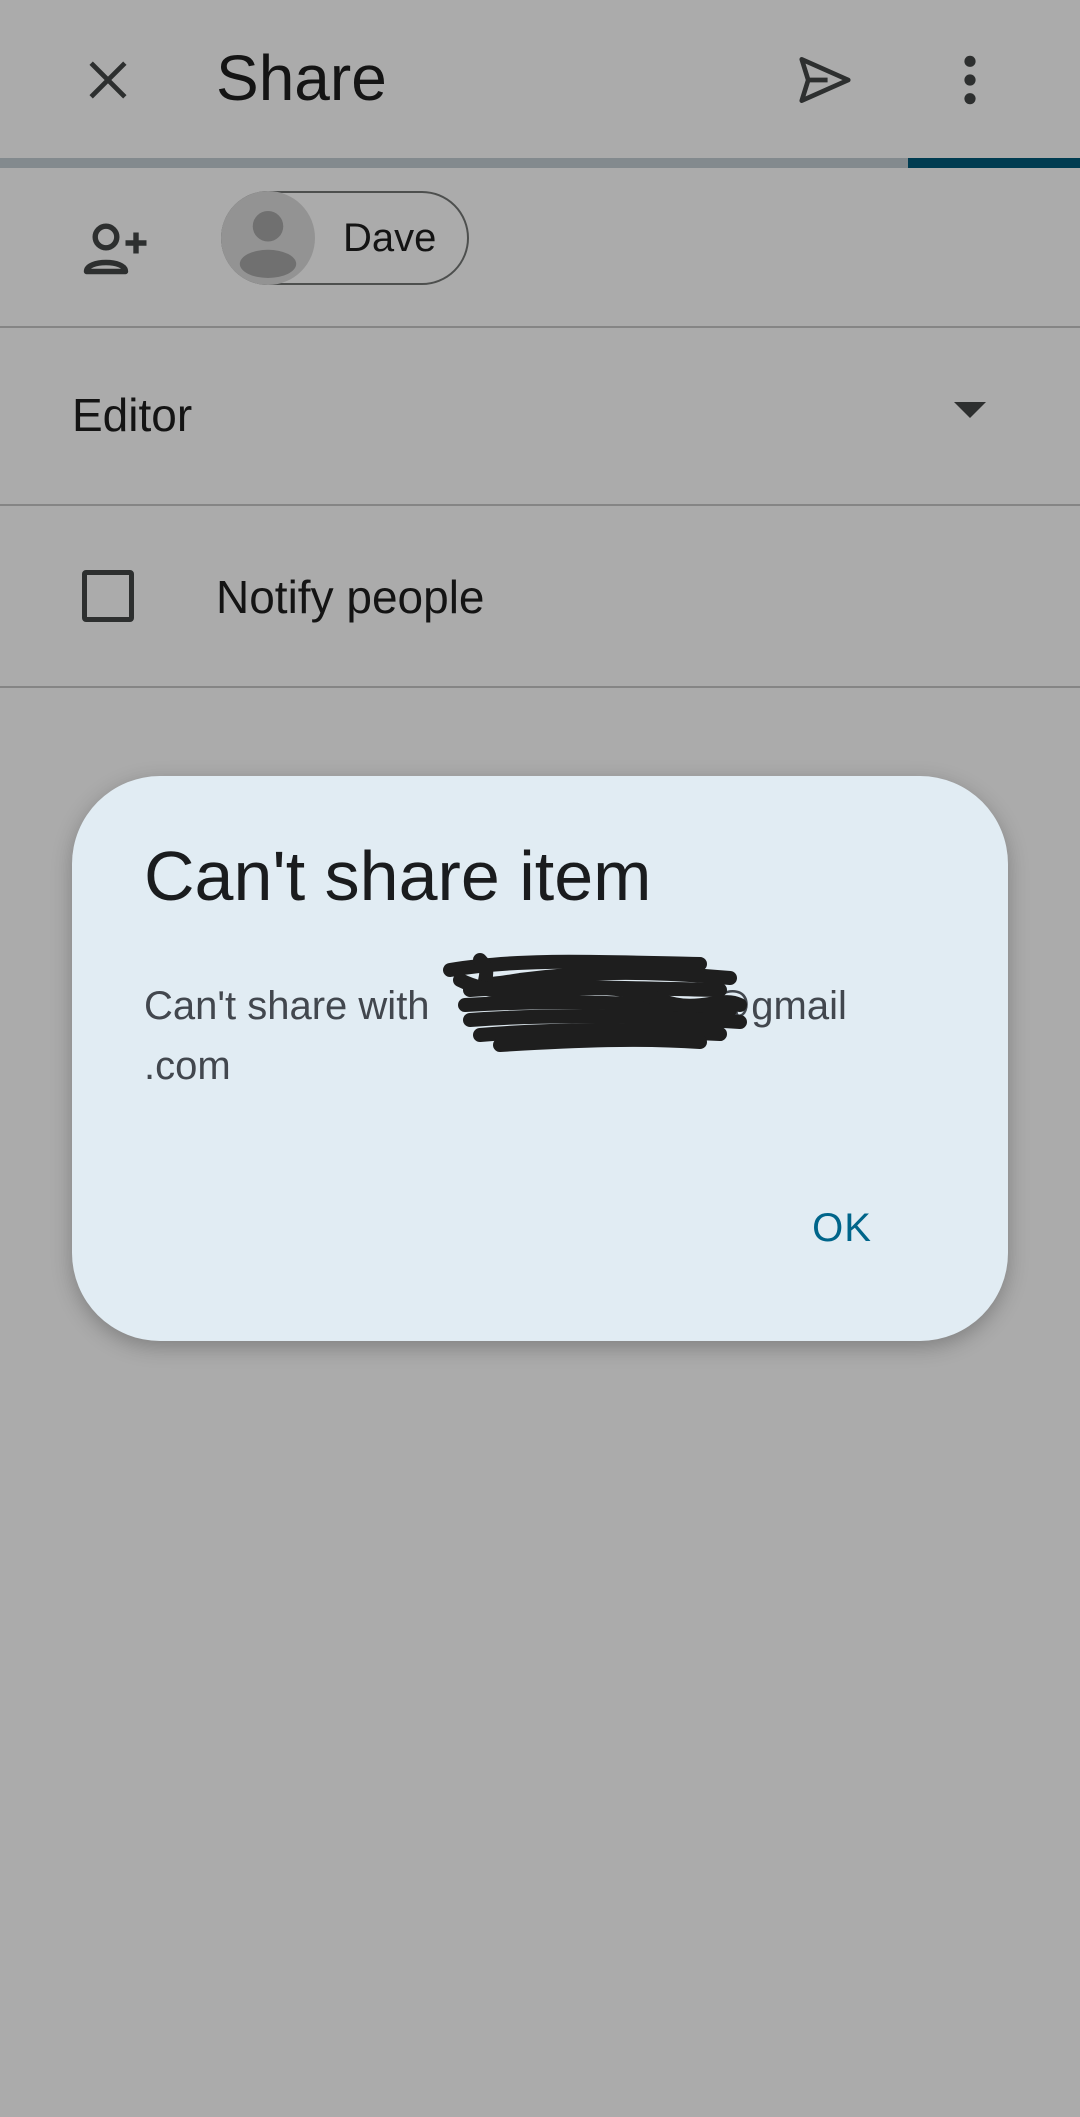 Image resolution: width=1080 pixels, height=2117 pixels. What do you see at coordinates (398, 876) in the screenshot?
I see `dialog-title: Can't share item` at bounding box center [398, 876].